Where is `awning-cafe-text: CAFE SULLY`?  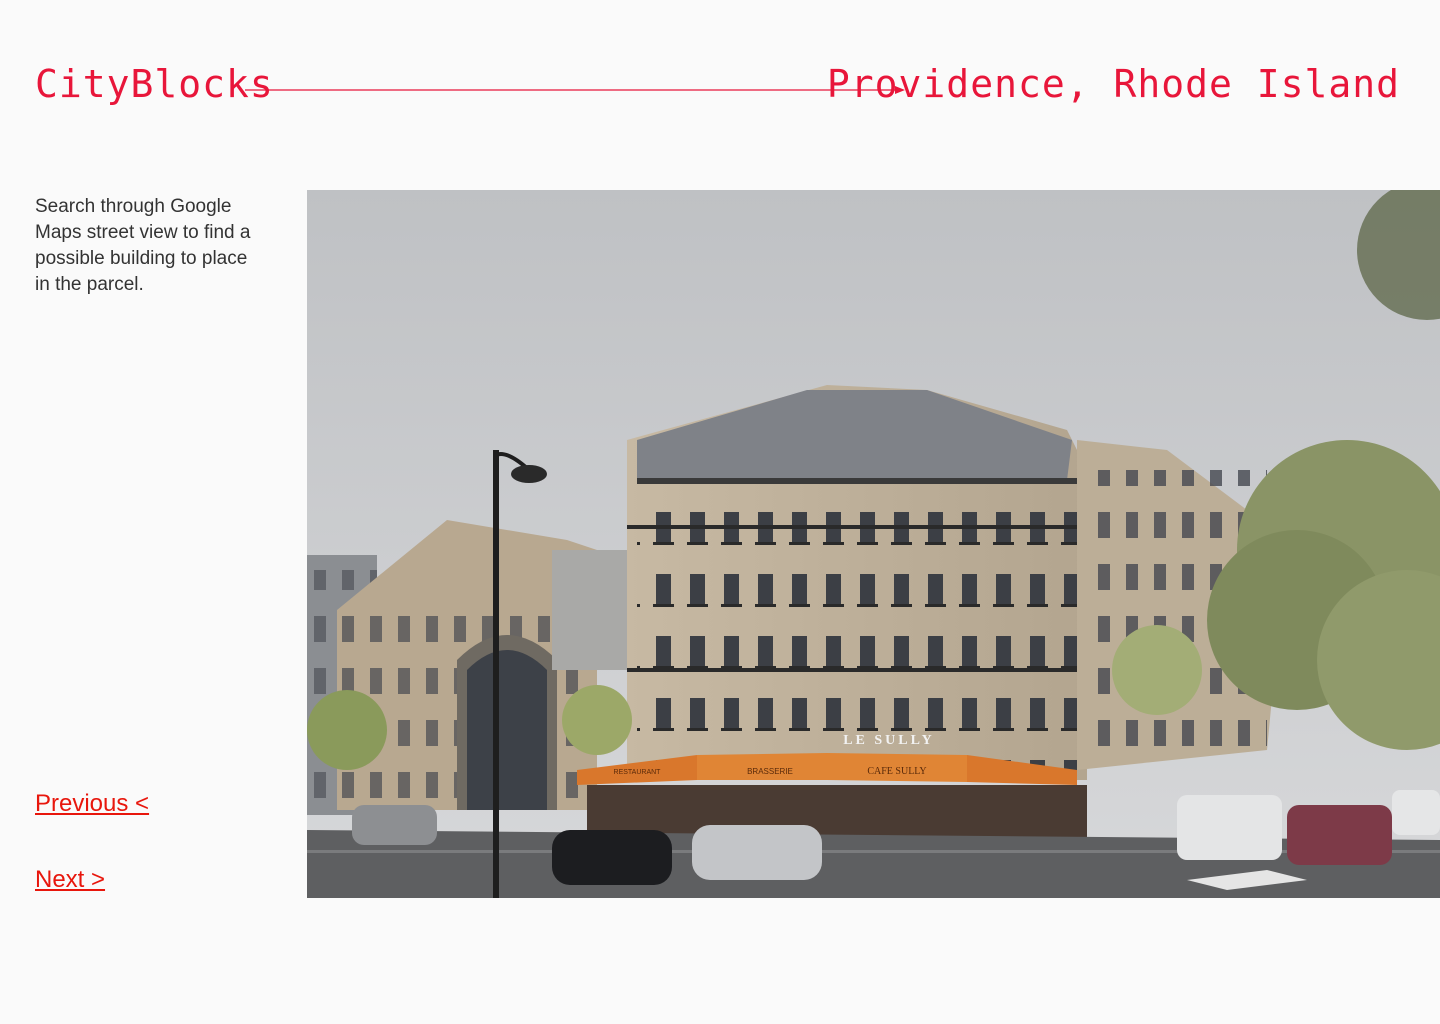
awning-cafe-text: CAFE SULLY is located at coordinates (896, 771).